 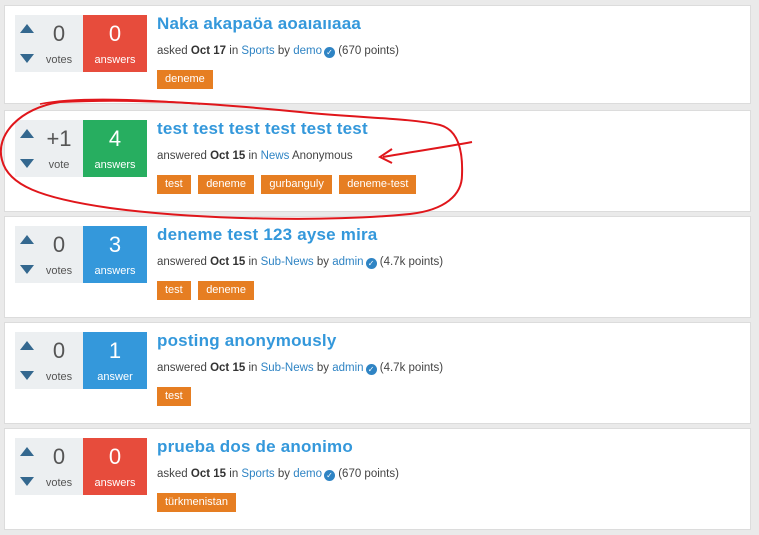 I want to click on question-title: prueba dos de anonimo, so click(x=255, y=447).